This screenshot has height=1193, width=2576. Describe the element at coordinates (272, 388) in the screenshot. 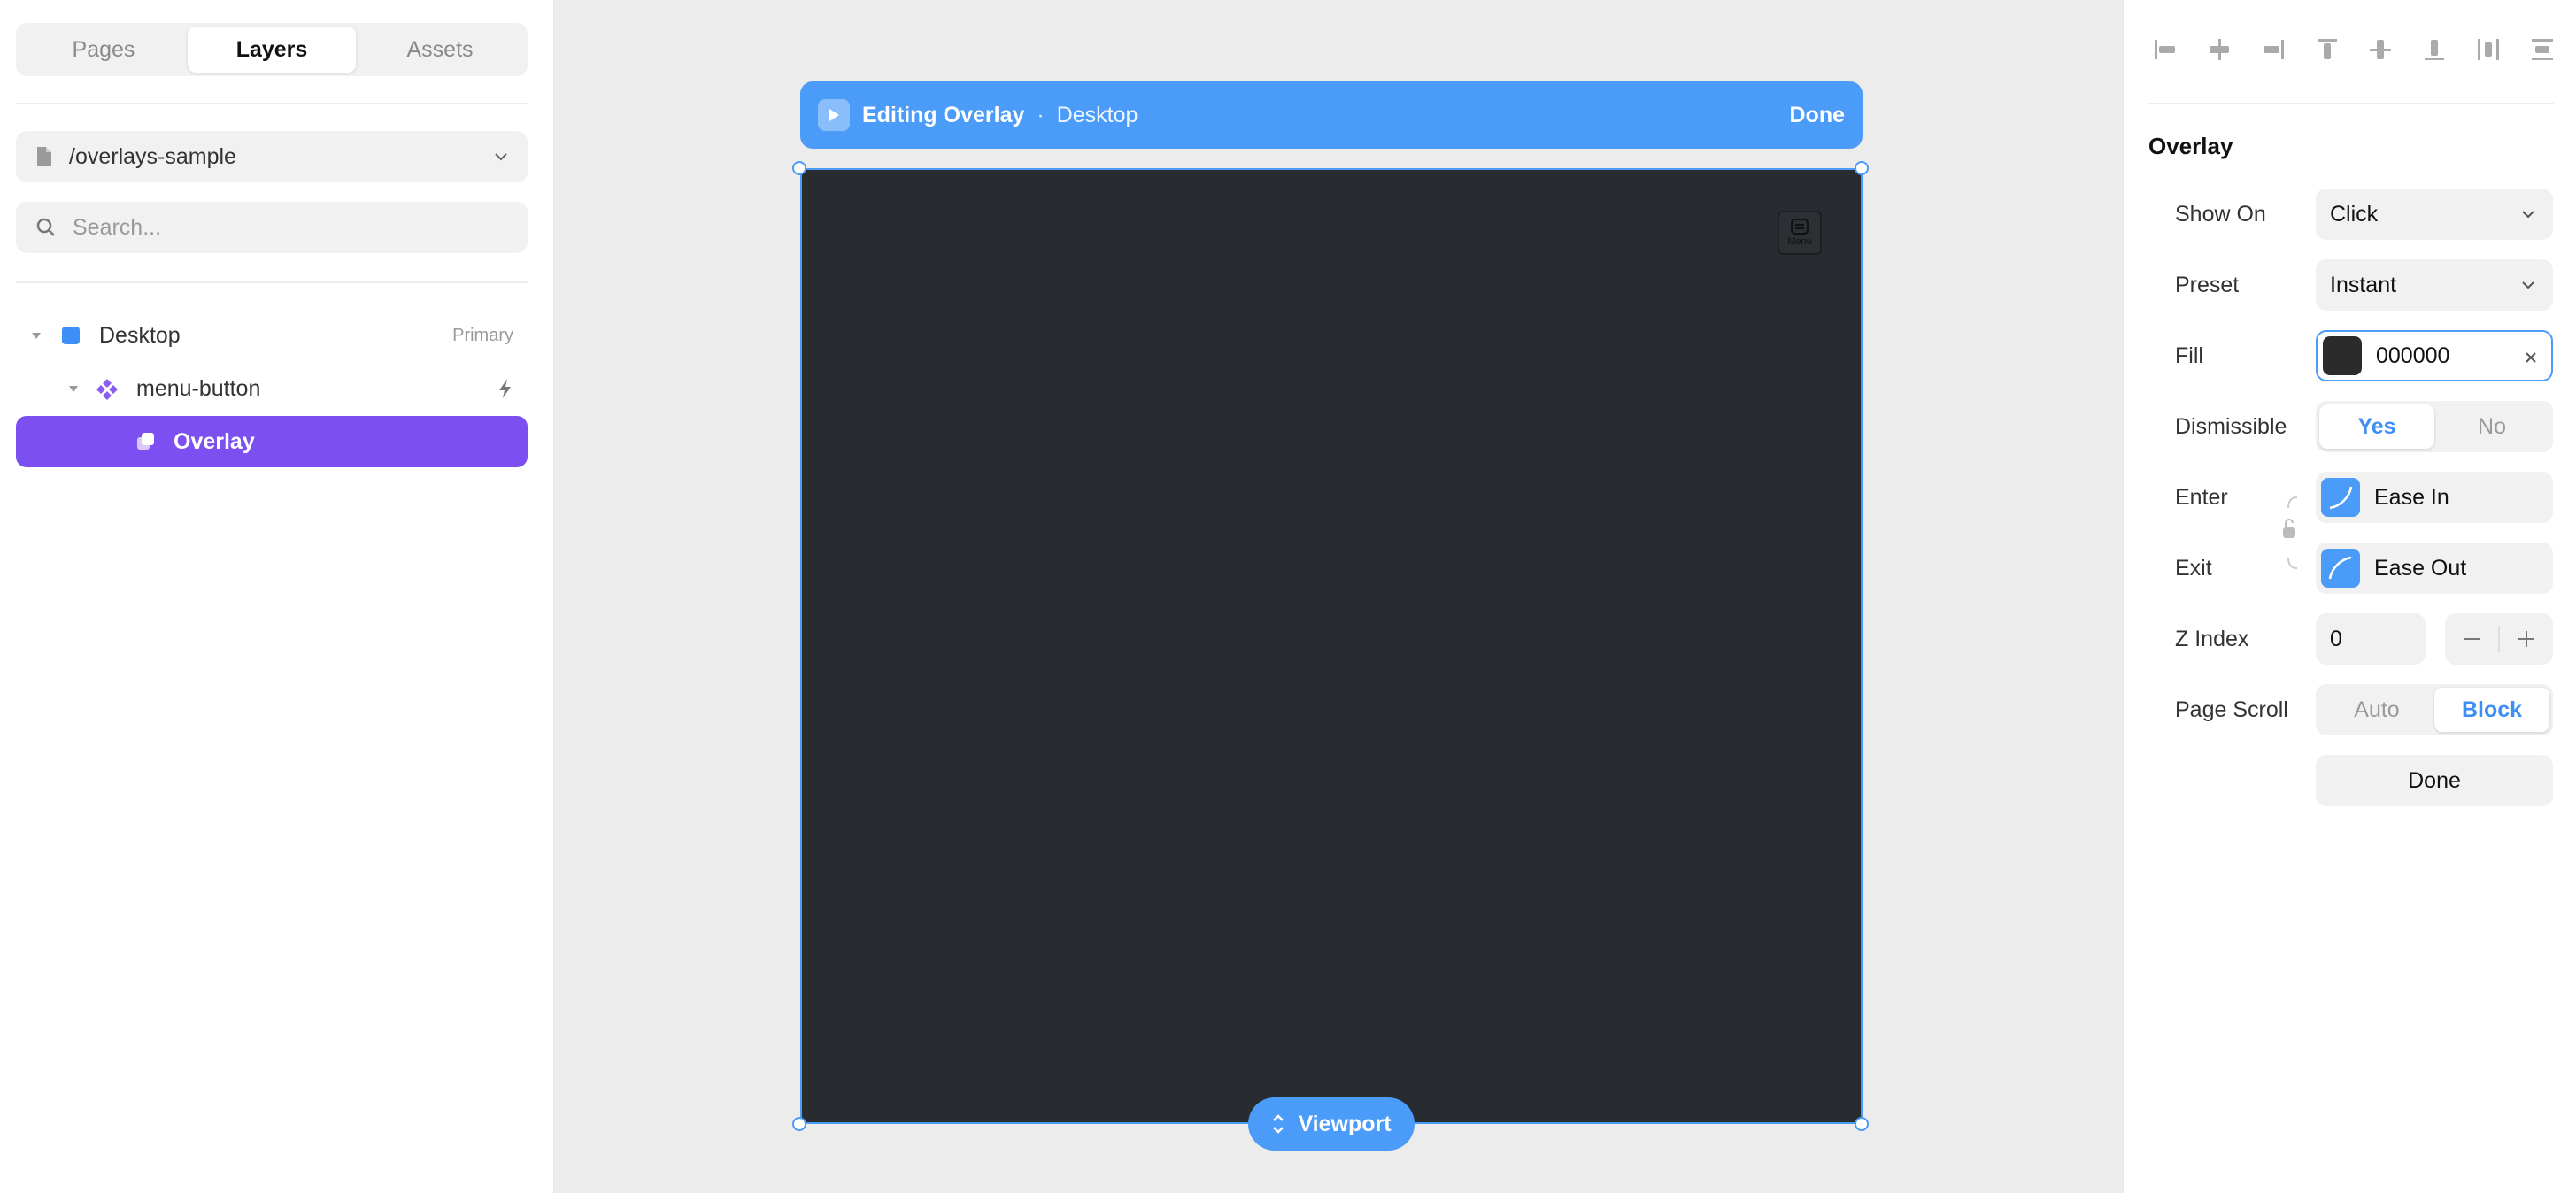

I see `layer-menu-button: menu-button` at that location.